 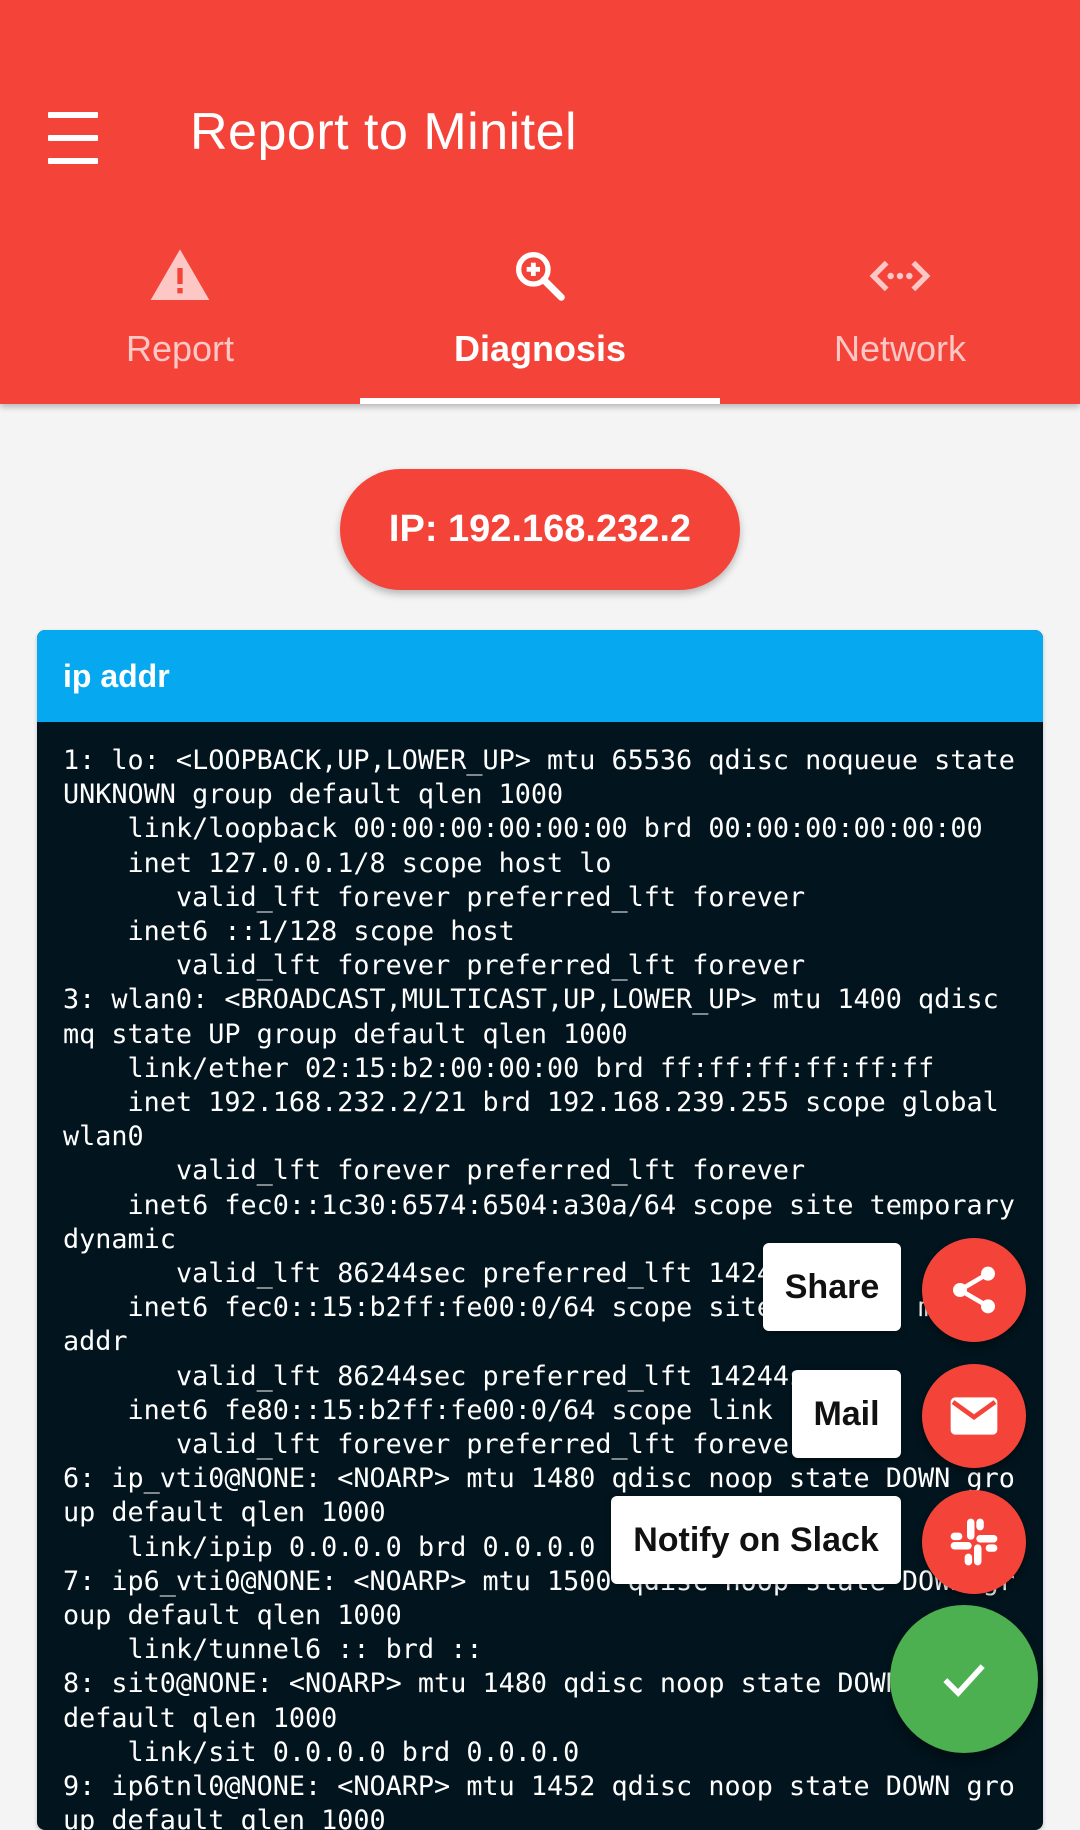 I want to click on tab-bar: Report Diagnosis Network, so click(x=540, y=314).